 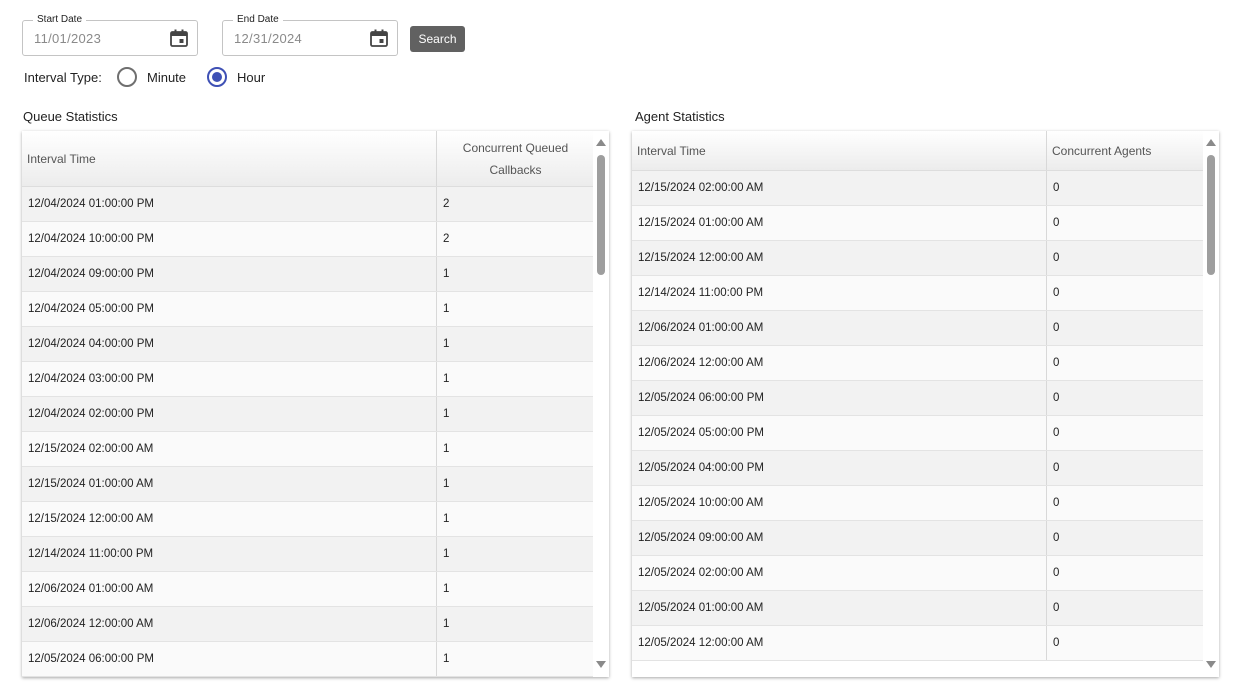 What do you see at coordinates (1211, 404) in the screenshot?
I see `agent-table-scrollbar` at bounding box center [1211, 404].